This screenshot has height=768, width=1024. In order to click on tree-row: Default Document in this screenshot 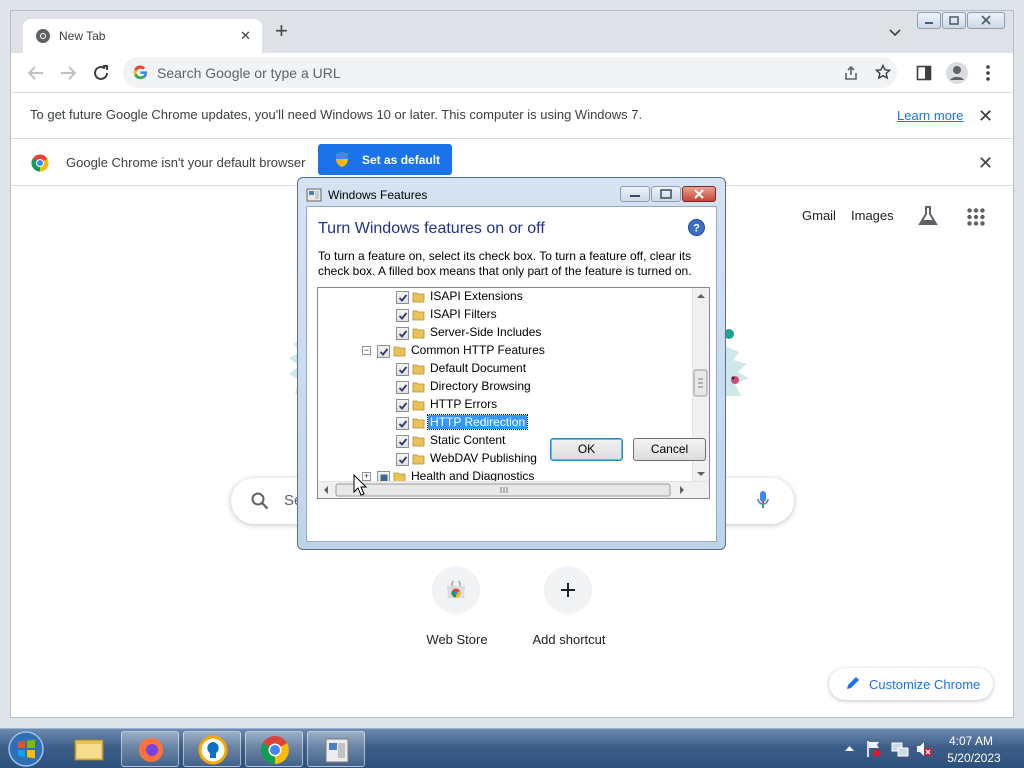, I will do `click(504, 369)`.